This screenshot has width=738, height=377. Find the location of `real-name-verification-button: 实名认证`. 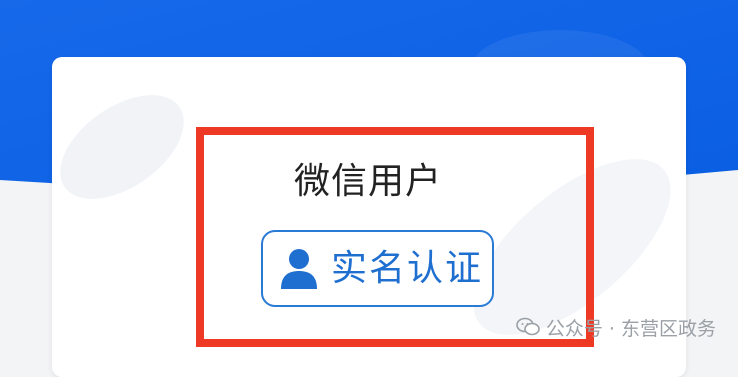

real-name-verification-button: 实名认证 is located at coordinates (377, 268).